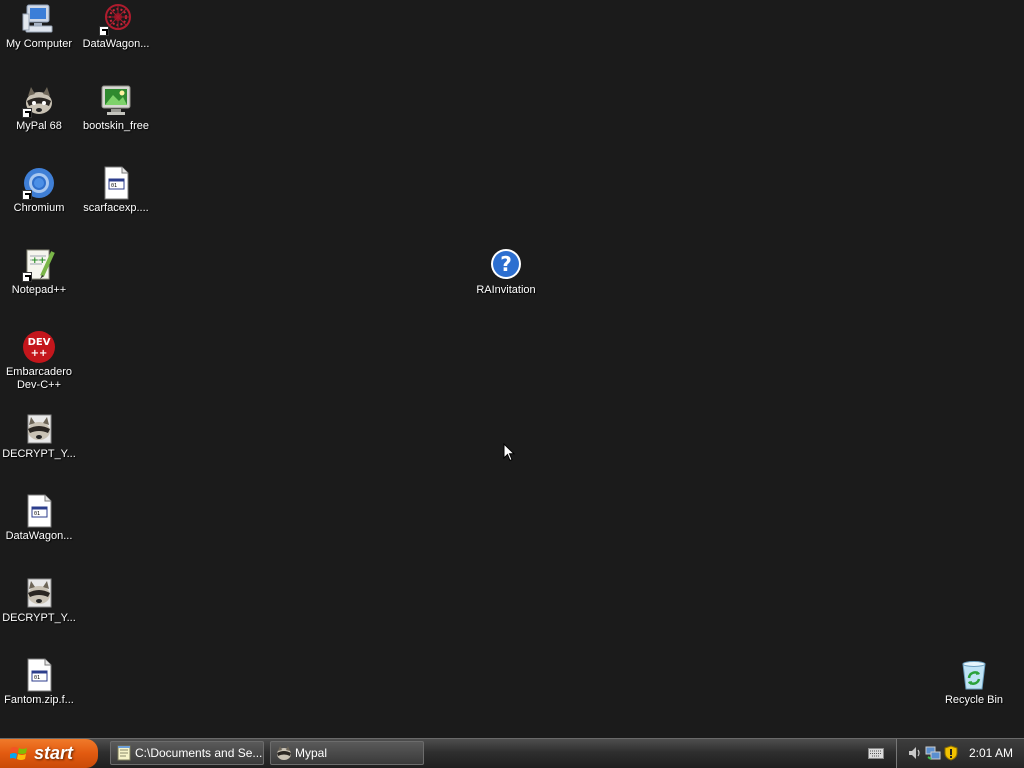 This screenshot has height=768, width=1024. I want to click on notepad-plus-plus-icon: ++, so click(39, 265).